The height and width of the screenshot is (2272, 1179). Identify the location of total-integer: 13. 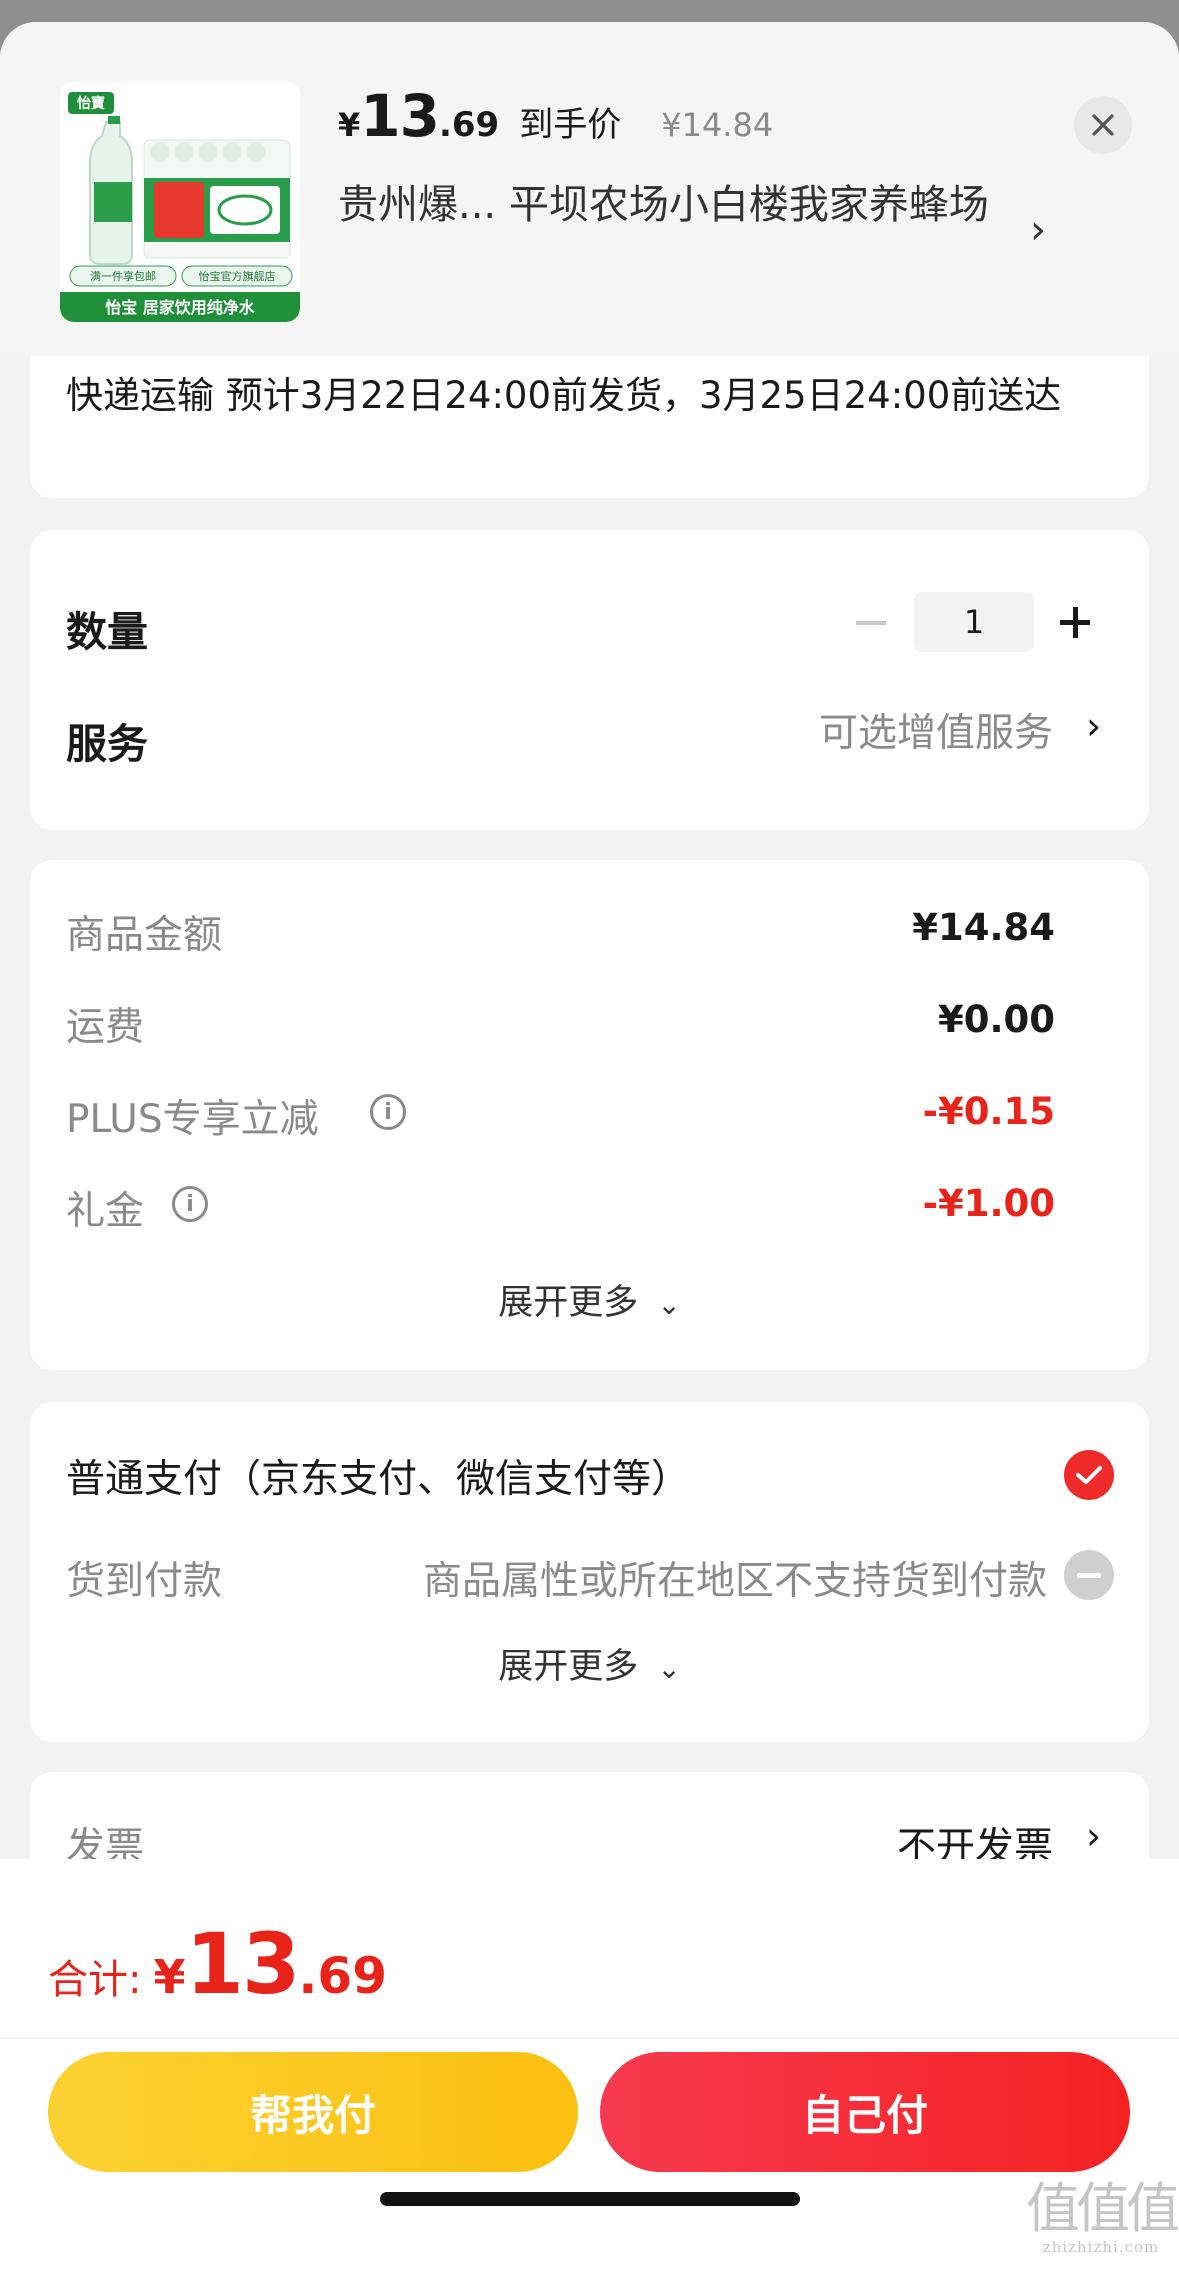
(243, 1964).